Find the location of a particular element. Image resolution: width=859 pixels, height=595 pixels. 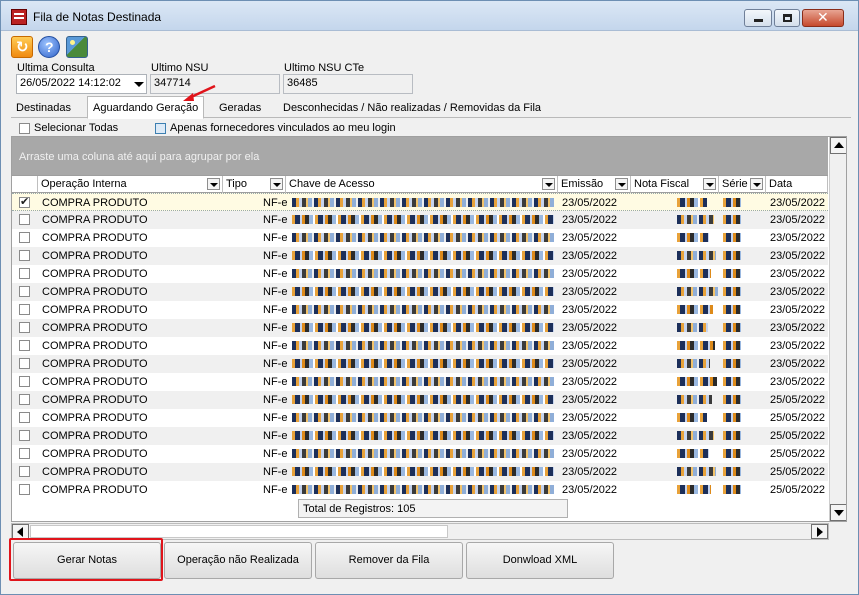

red-arrow-annotation is located at coordinates (199, 92).